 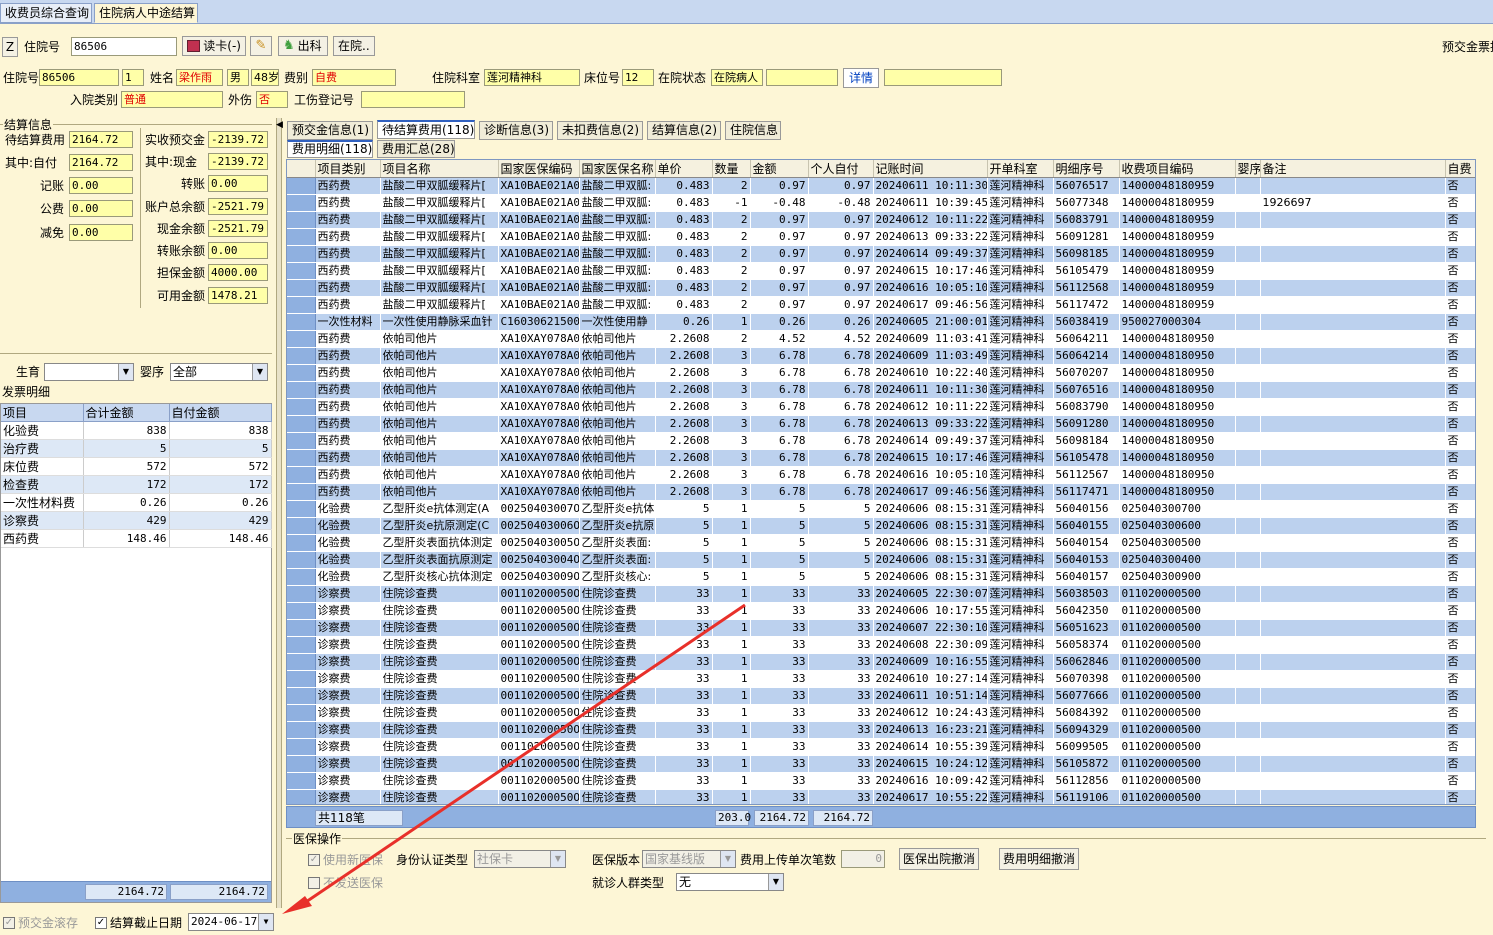 What do you see at coordinates (600, 130) in the screenshot?
I see `tab-undeducted: 未扣费信息(2)` at bounding box center [600, 130].